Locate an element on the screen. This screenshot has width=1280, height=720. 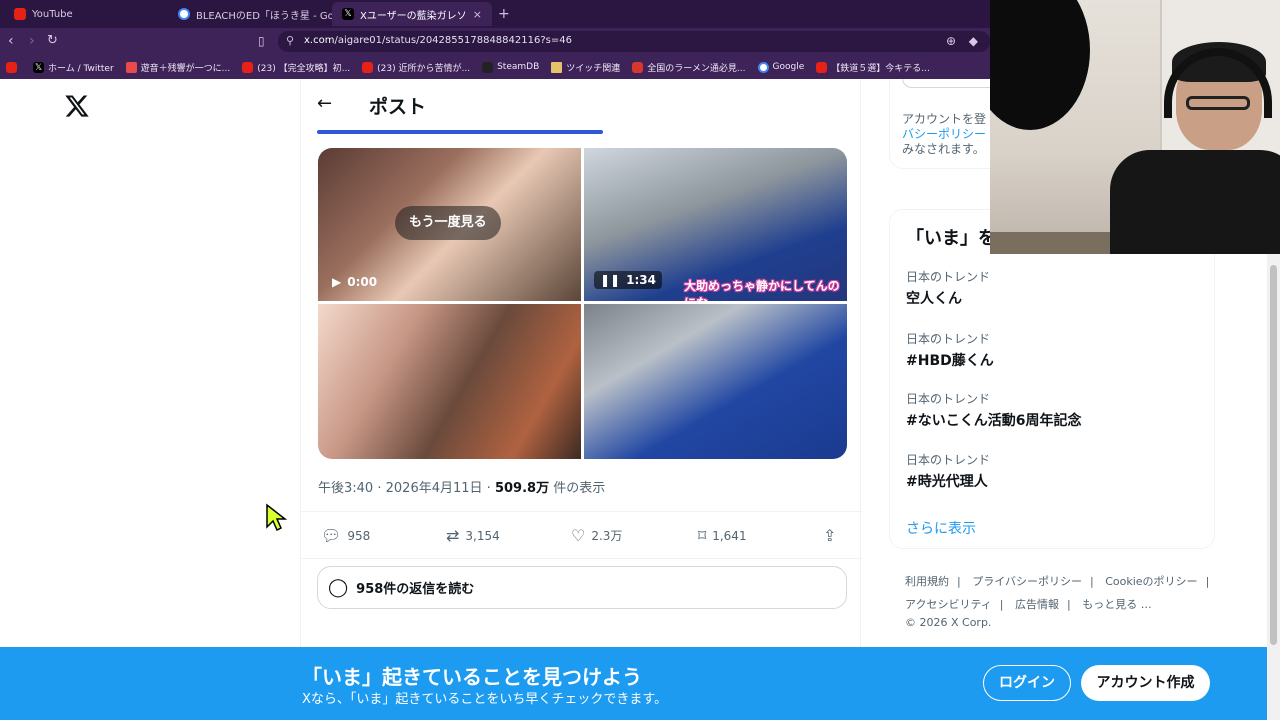
show-more-link: さらに表示 is located at coordinates (941, 528).